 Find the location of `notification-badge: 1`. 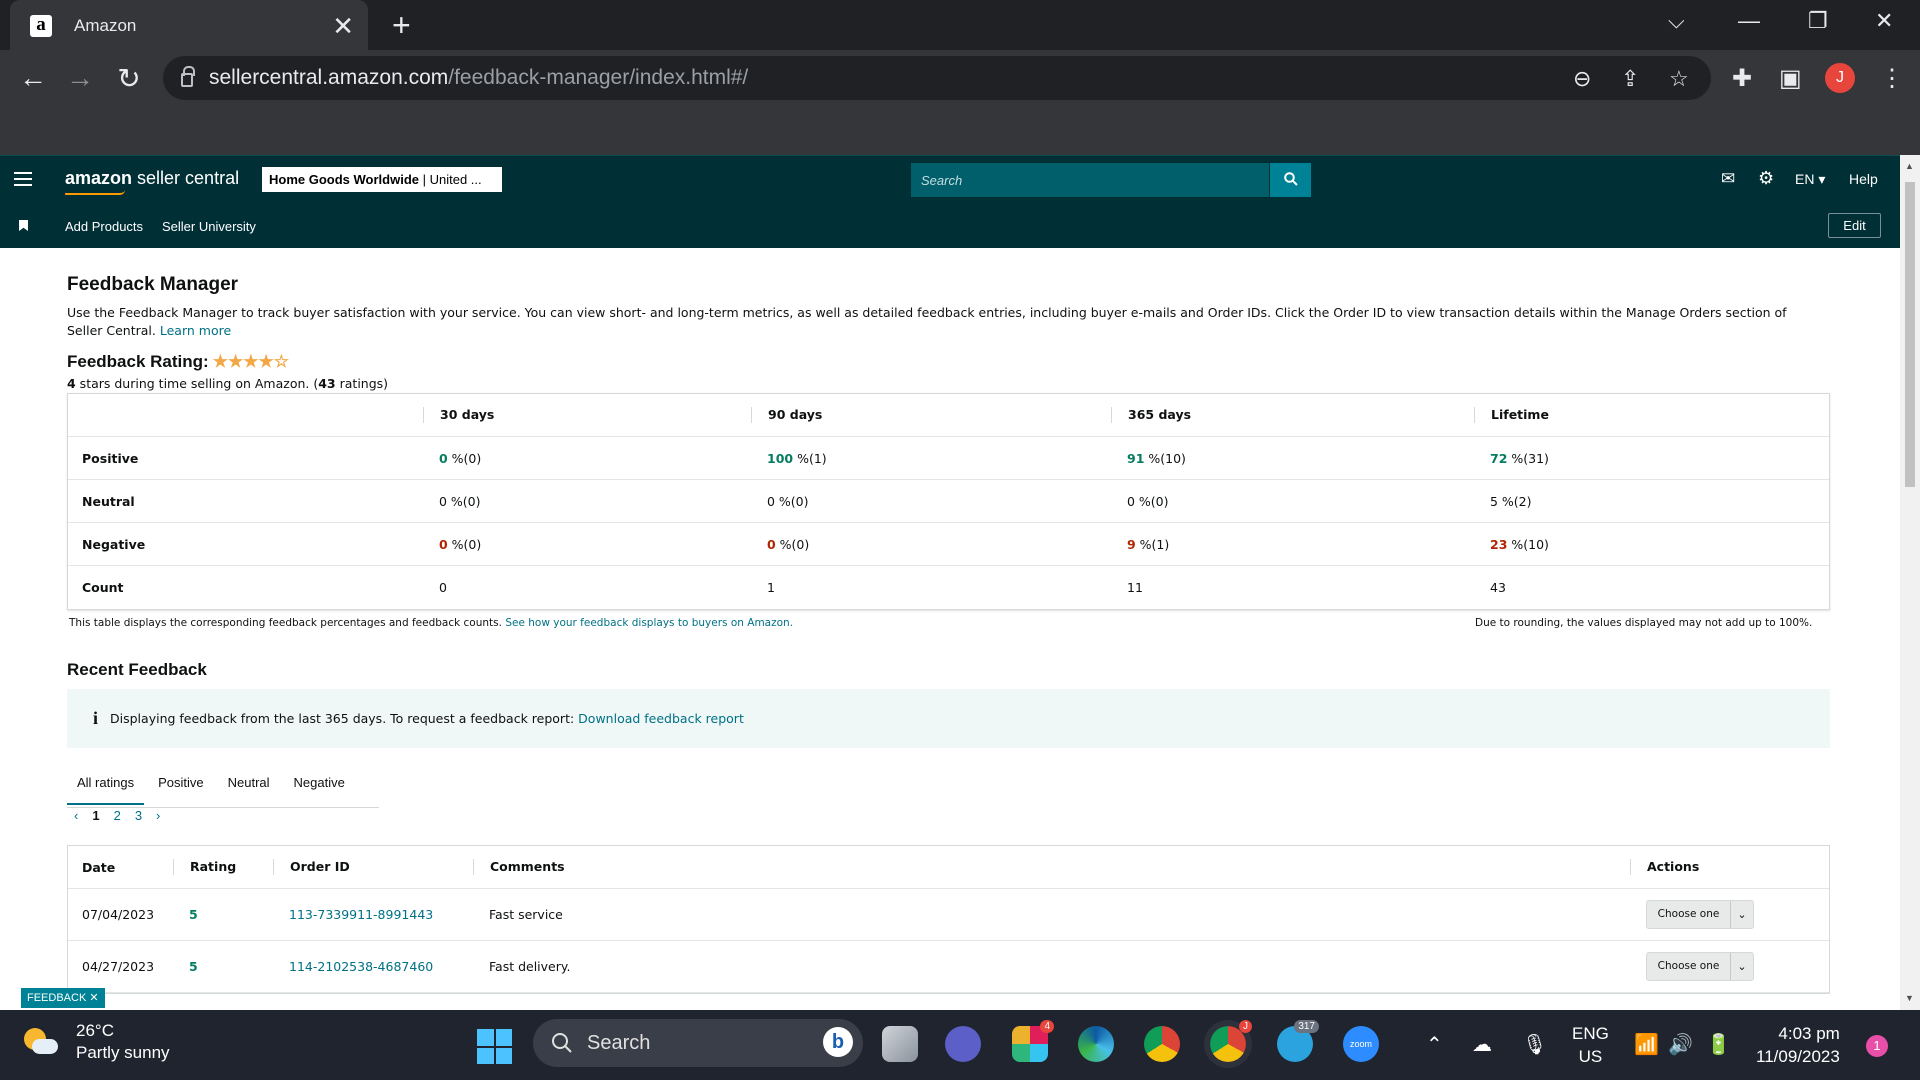

notification-badge: 1 is located at coordinates (1877, 1046).